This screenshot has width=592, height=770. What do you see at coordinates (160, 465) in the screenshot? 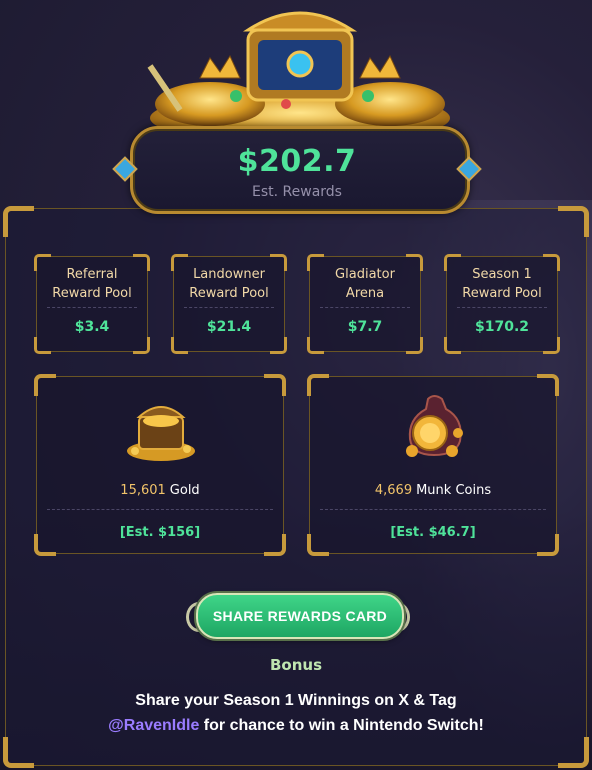
I see `gold-card: 15,601 Gold [Est. $156]` at bounding box center [160, 465].